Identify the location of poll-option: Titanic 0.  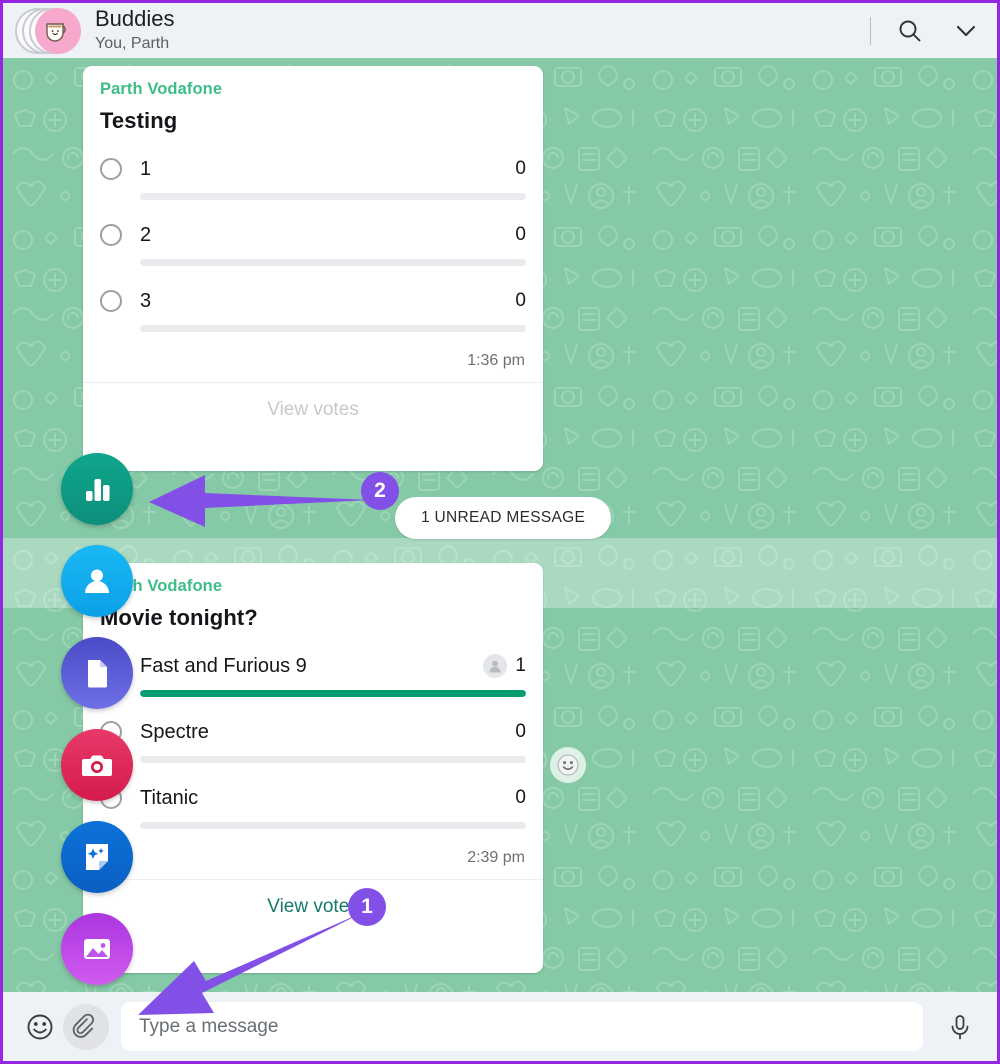
(313, 807).